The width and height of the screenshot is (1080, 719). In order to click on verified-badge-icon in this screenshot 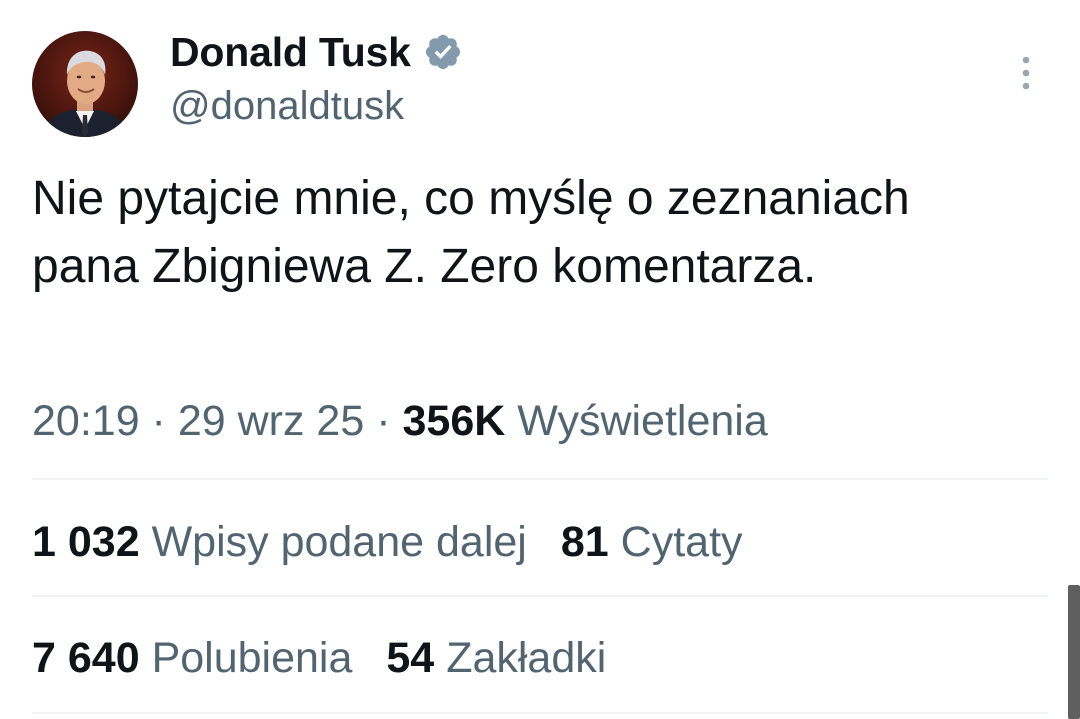, I will do `click(443, 52)`.